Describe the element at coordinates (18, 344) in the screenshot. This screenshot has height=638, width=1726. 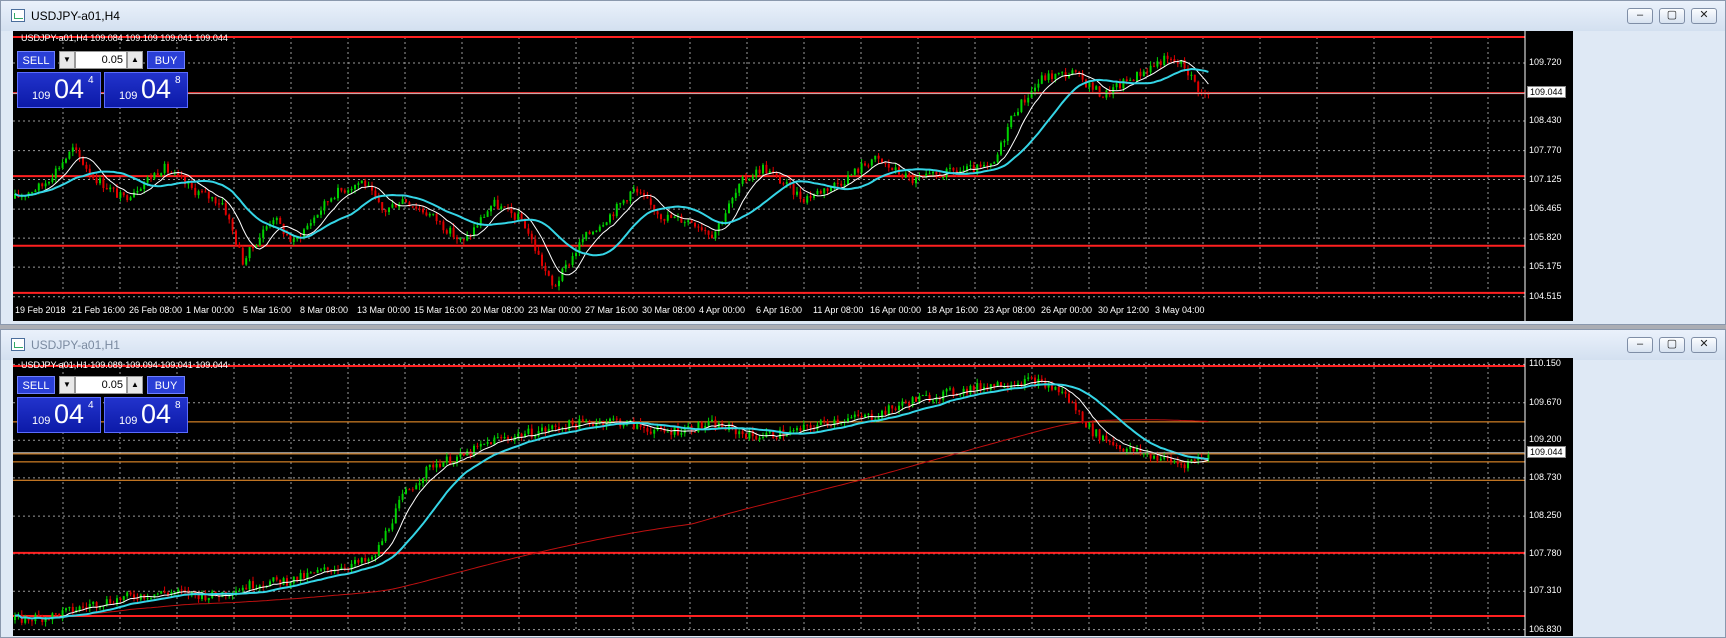
I see `chart-window-icon` at that location.